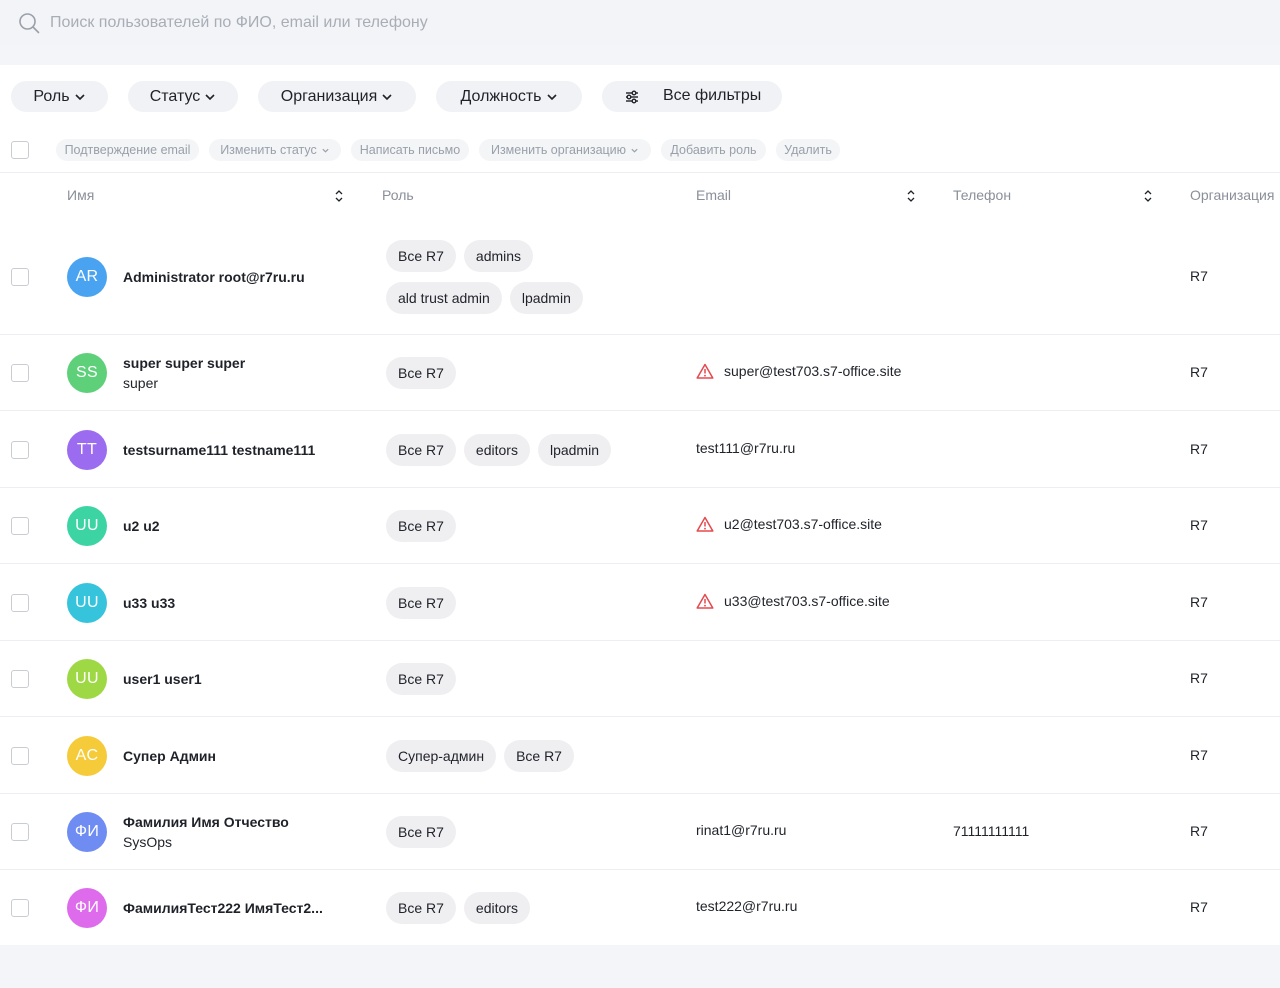 The image size is (1280, 988). What do you see at coordinates (501, 276) in the screenshot?
I see `user-roles: Все R7 admins ald trust admin lpadmin` at bounding box center [501, 276].